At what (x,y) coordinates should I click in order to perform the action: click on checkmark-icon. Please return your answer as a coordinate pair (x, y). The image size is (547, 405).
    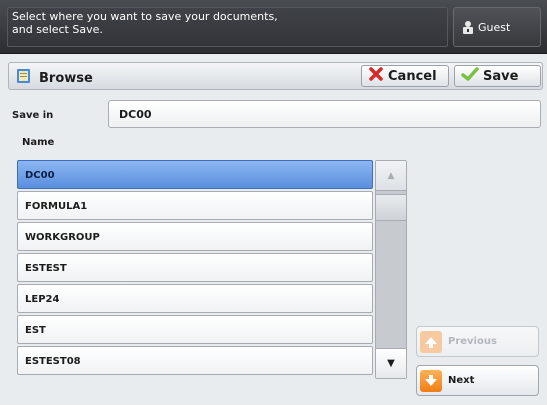
    Looking at the image, I should click on (470, 76).